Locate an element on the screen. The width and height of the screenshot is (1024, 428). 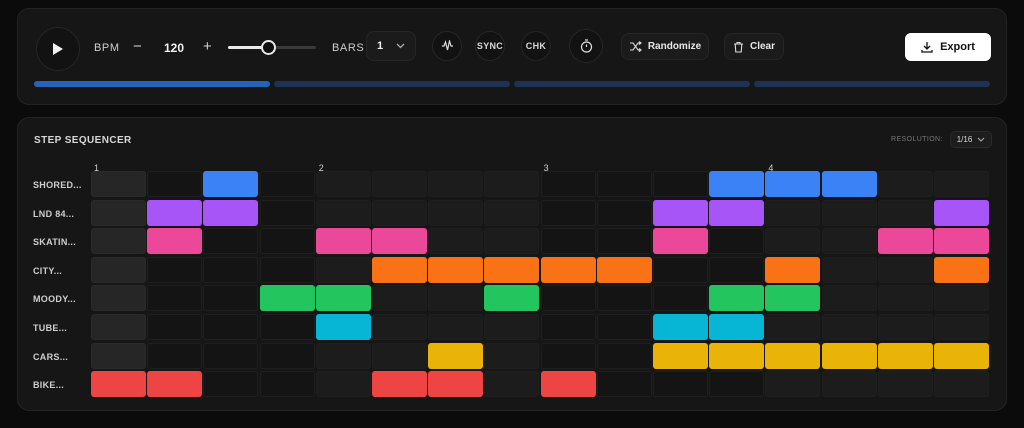
resolution-select: 1/16 is located at coordinates (971, 139).